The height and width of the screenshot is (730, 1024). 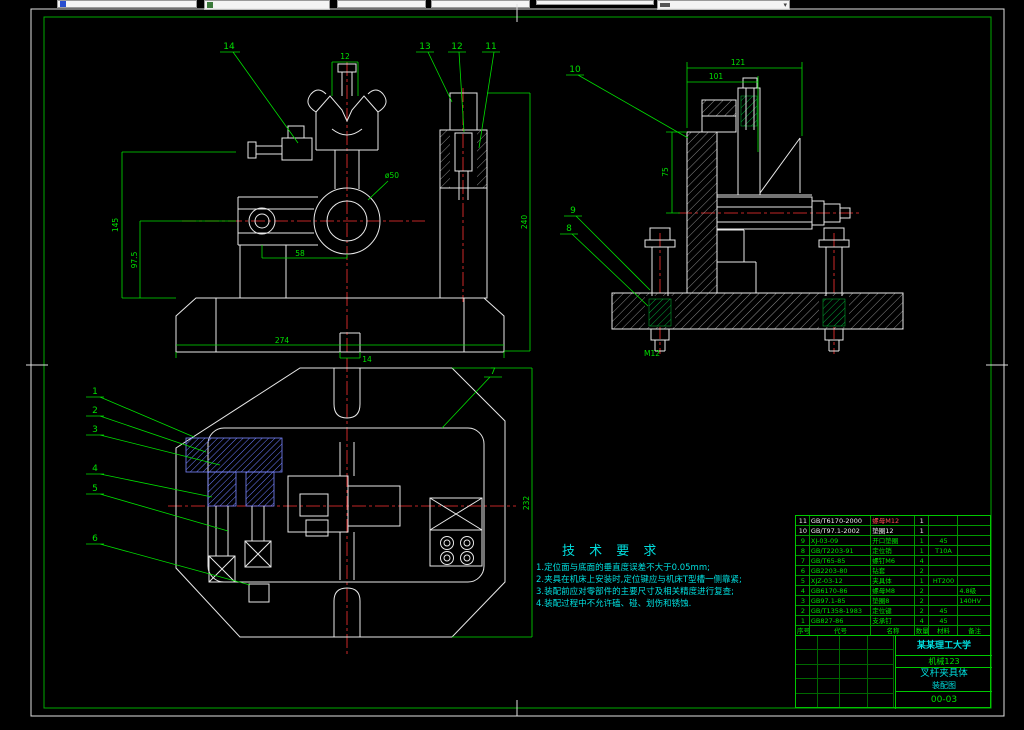 I want to click on plan-view, so click(x=340, y=502).